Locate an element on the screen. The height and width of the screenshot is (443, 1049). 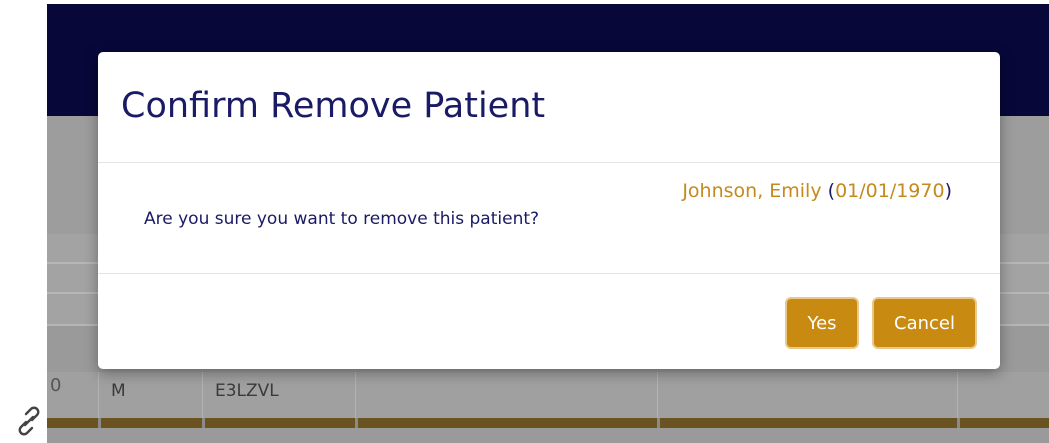
patient-identifier: Johnson, Emily (01/01/1970) is located at coordinates (817, 191).